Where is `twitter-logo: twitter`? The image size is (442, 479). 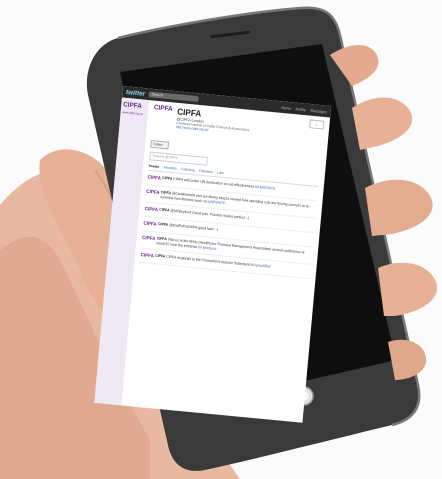
twitter-logo: twitter is located at coordinates (136, 93).